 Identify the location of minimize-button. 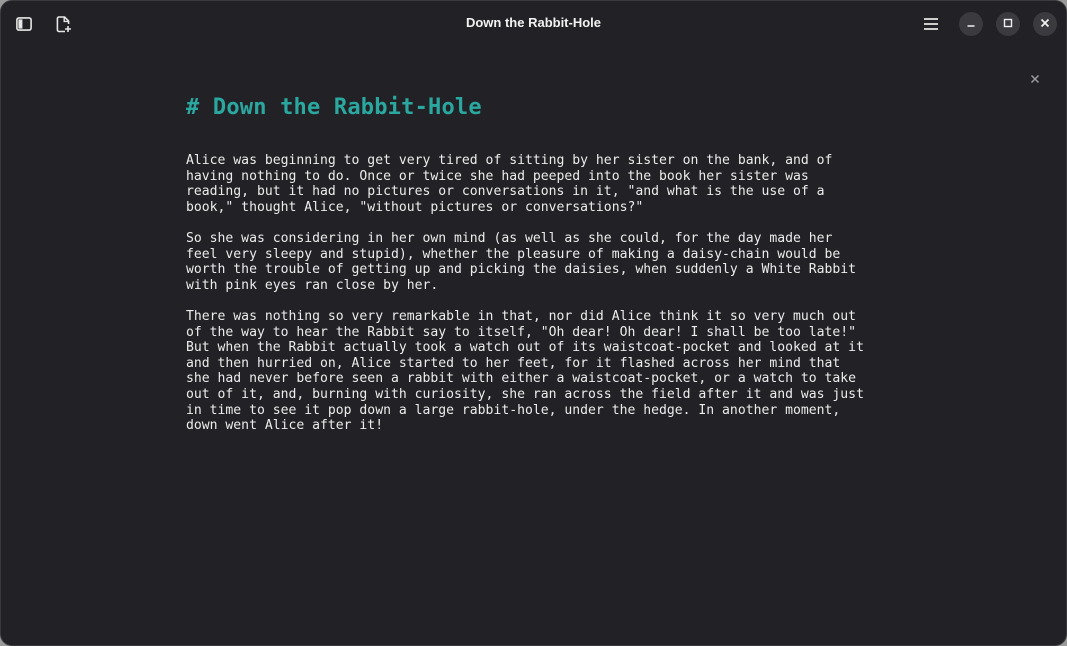
(971, 24).